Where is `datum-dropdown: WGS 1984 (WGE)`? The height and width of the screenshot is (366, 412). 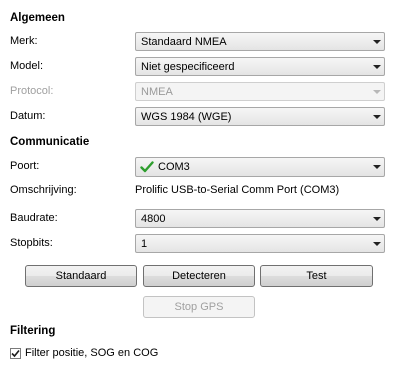
datum-dropdown: WGS 1984 (WGE) is located at coordinates (260, 116).